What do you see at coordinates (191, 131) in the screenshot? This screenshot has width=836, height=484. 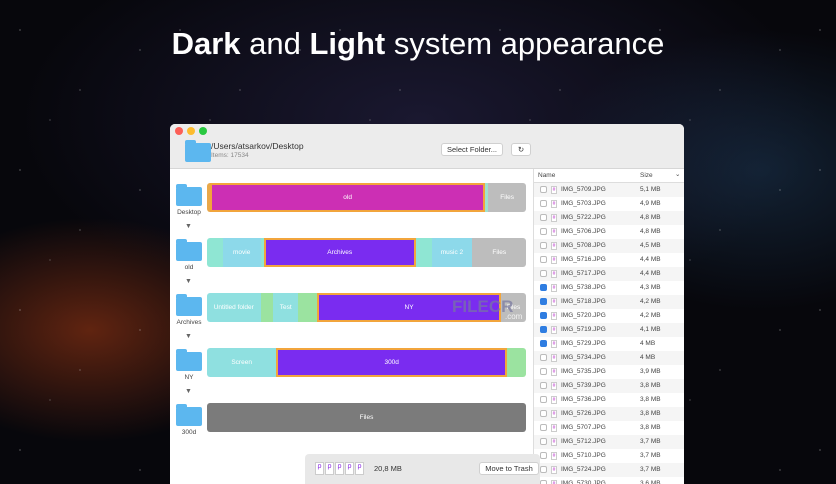 I see `minimize-button` at bounding box center [191, 131].